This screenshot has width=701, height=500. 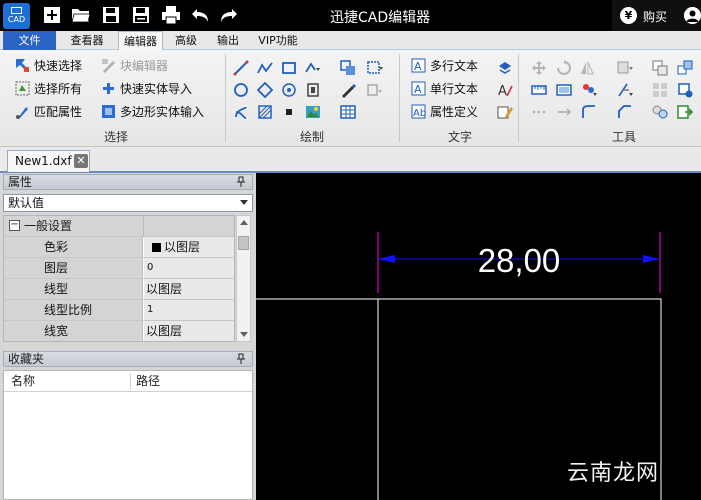 What do you see at coordinates (625, 90) in the screenshot?
I see `trim-dropdown-icon` at bounding box center [625, 90].